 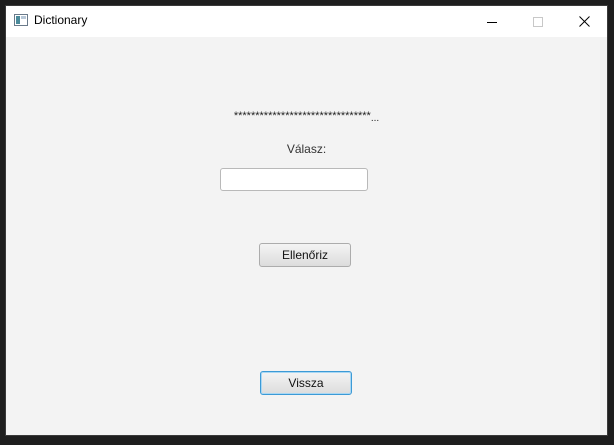 What do you see at coordinates (302, 116) in the screenshot?
I see `masked-word-text: ********************************` at bounding box center [302, 116].